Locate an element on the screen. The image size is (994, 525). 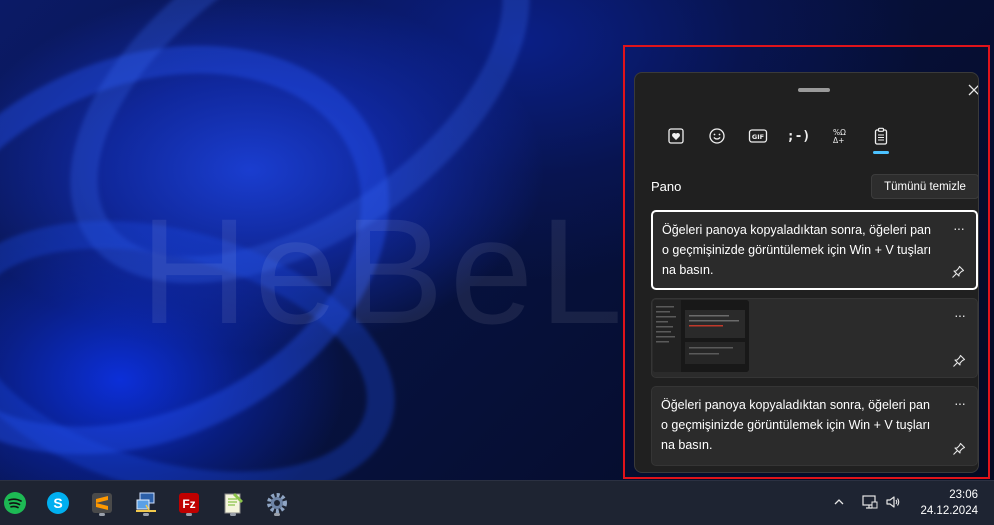
volume-button is located at coordinates (893, 502).